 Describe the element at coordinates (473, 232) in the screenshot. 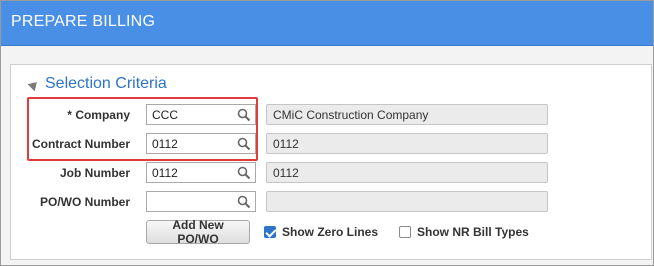

I see `show-nr-bill-types-label: Show NR Bill Types` at that location.